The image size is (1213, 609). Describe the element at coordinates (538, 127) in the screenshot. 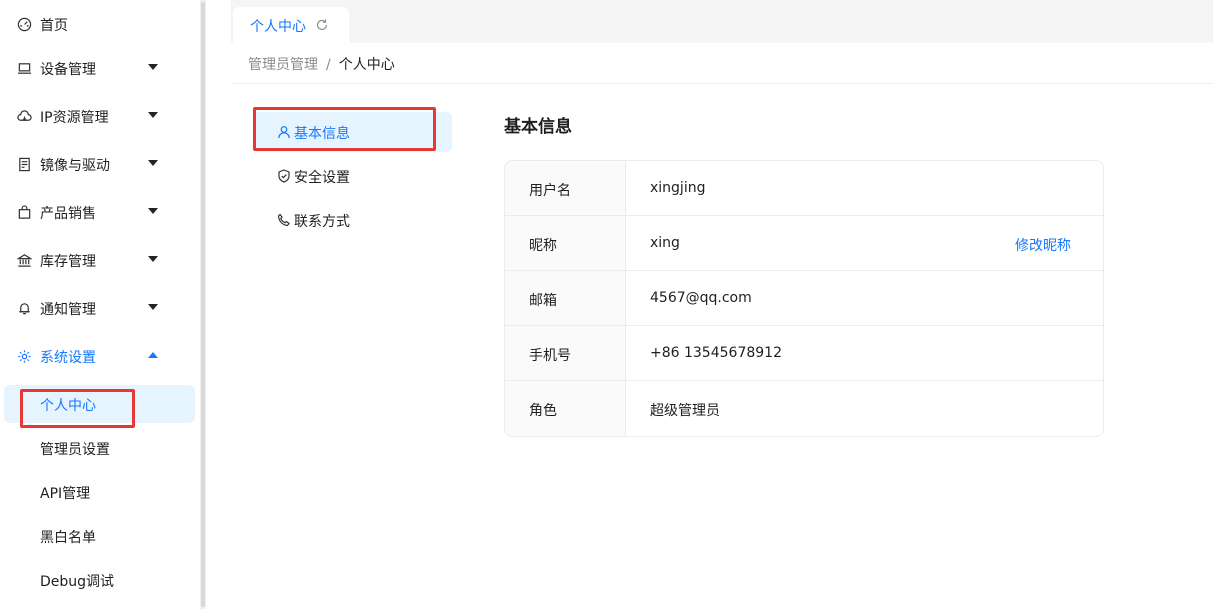

I see `section-title: 基本信息` at that location.